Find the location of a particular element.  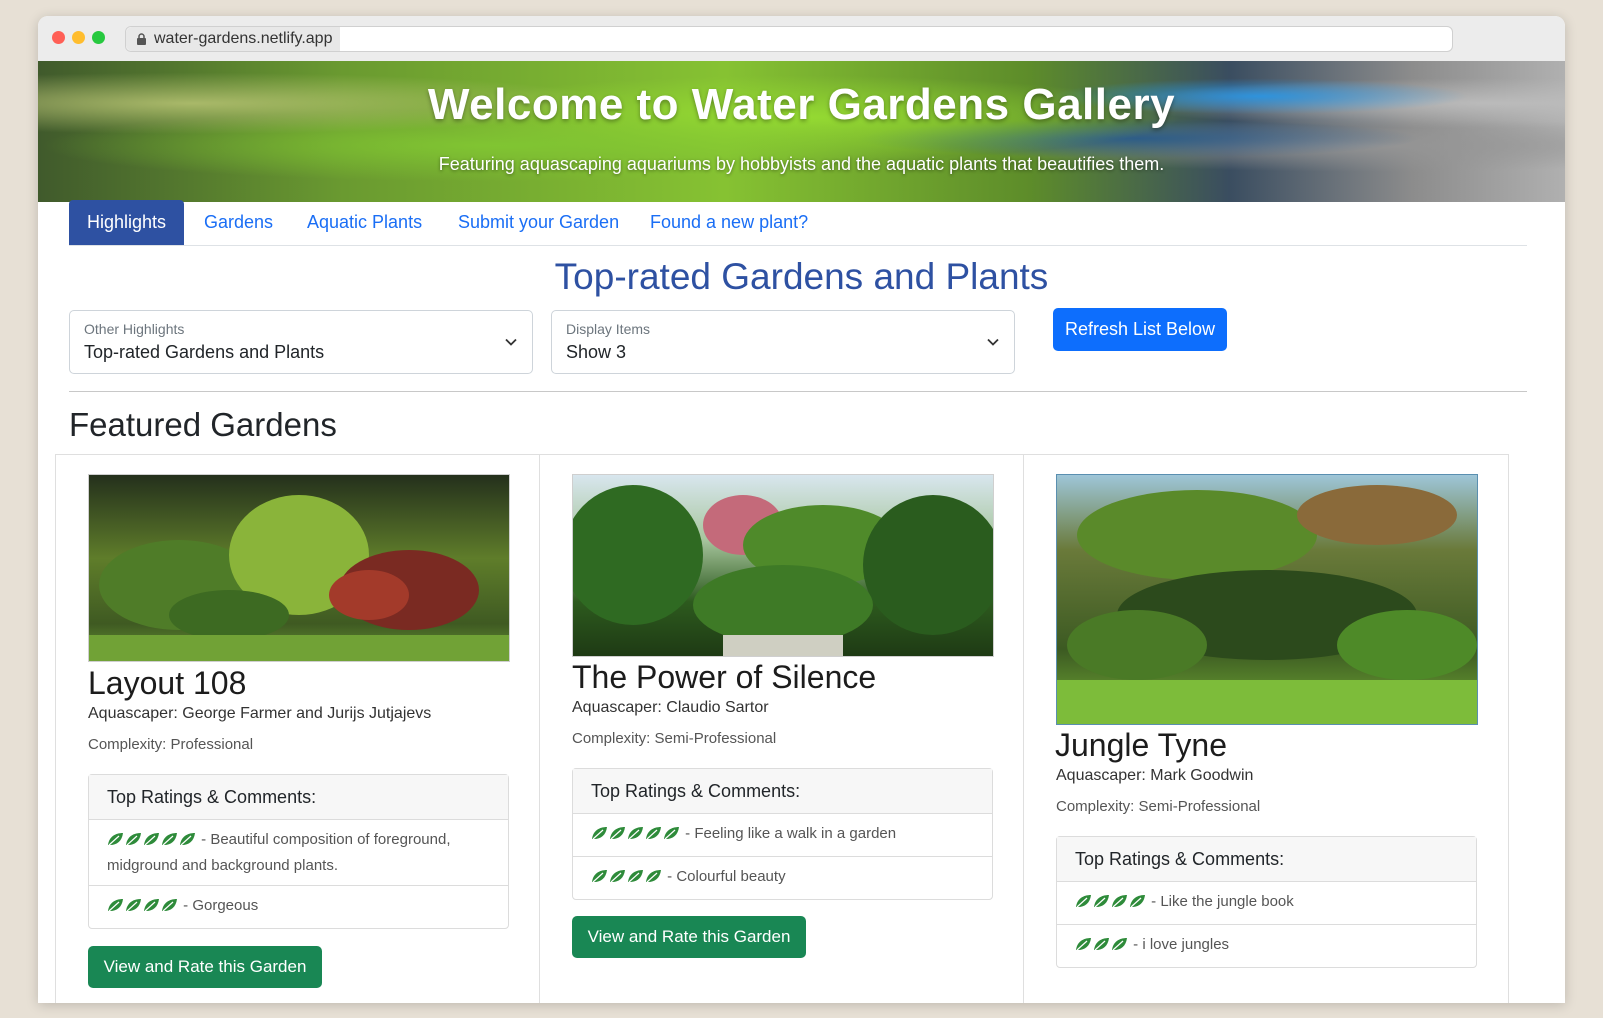

lock-icon is located at coordinates (141, 39).